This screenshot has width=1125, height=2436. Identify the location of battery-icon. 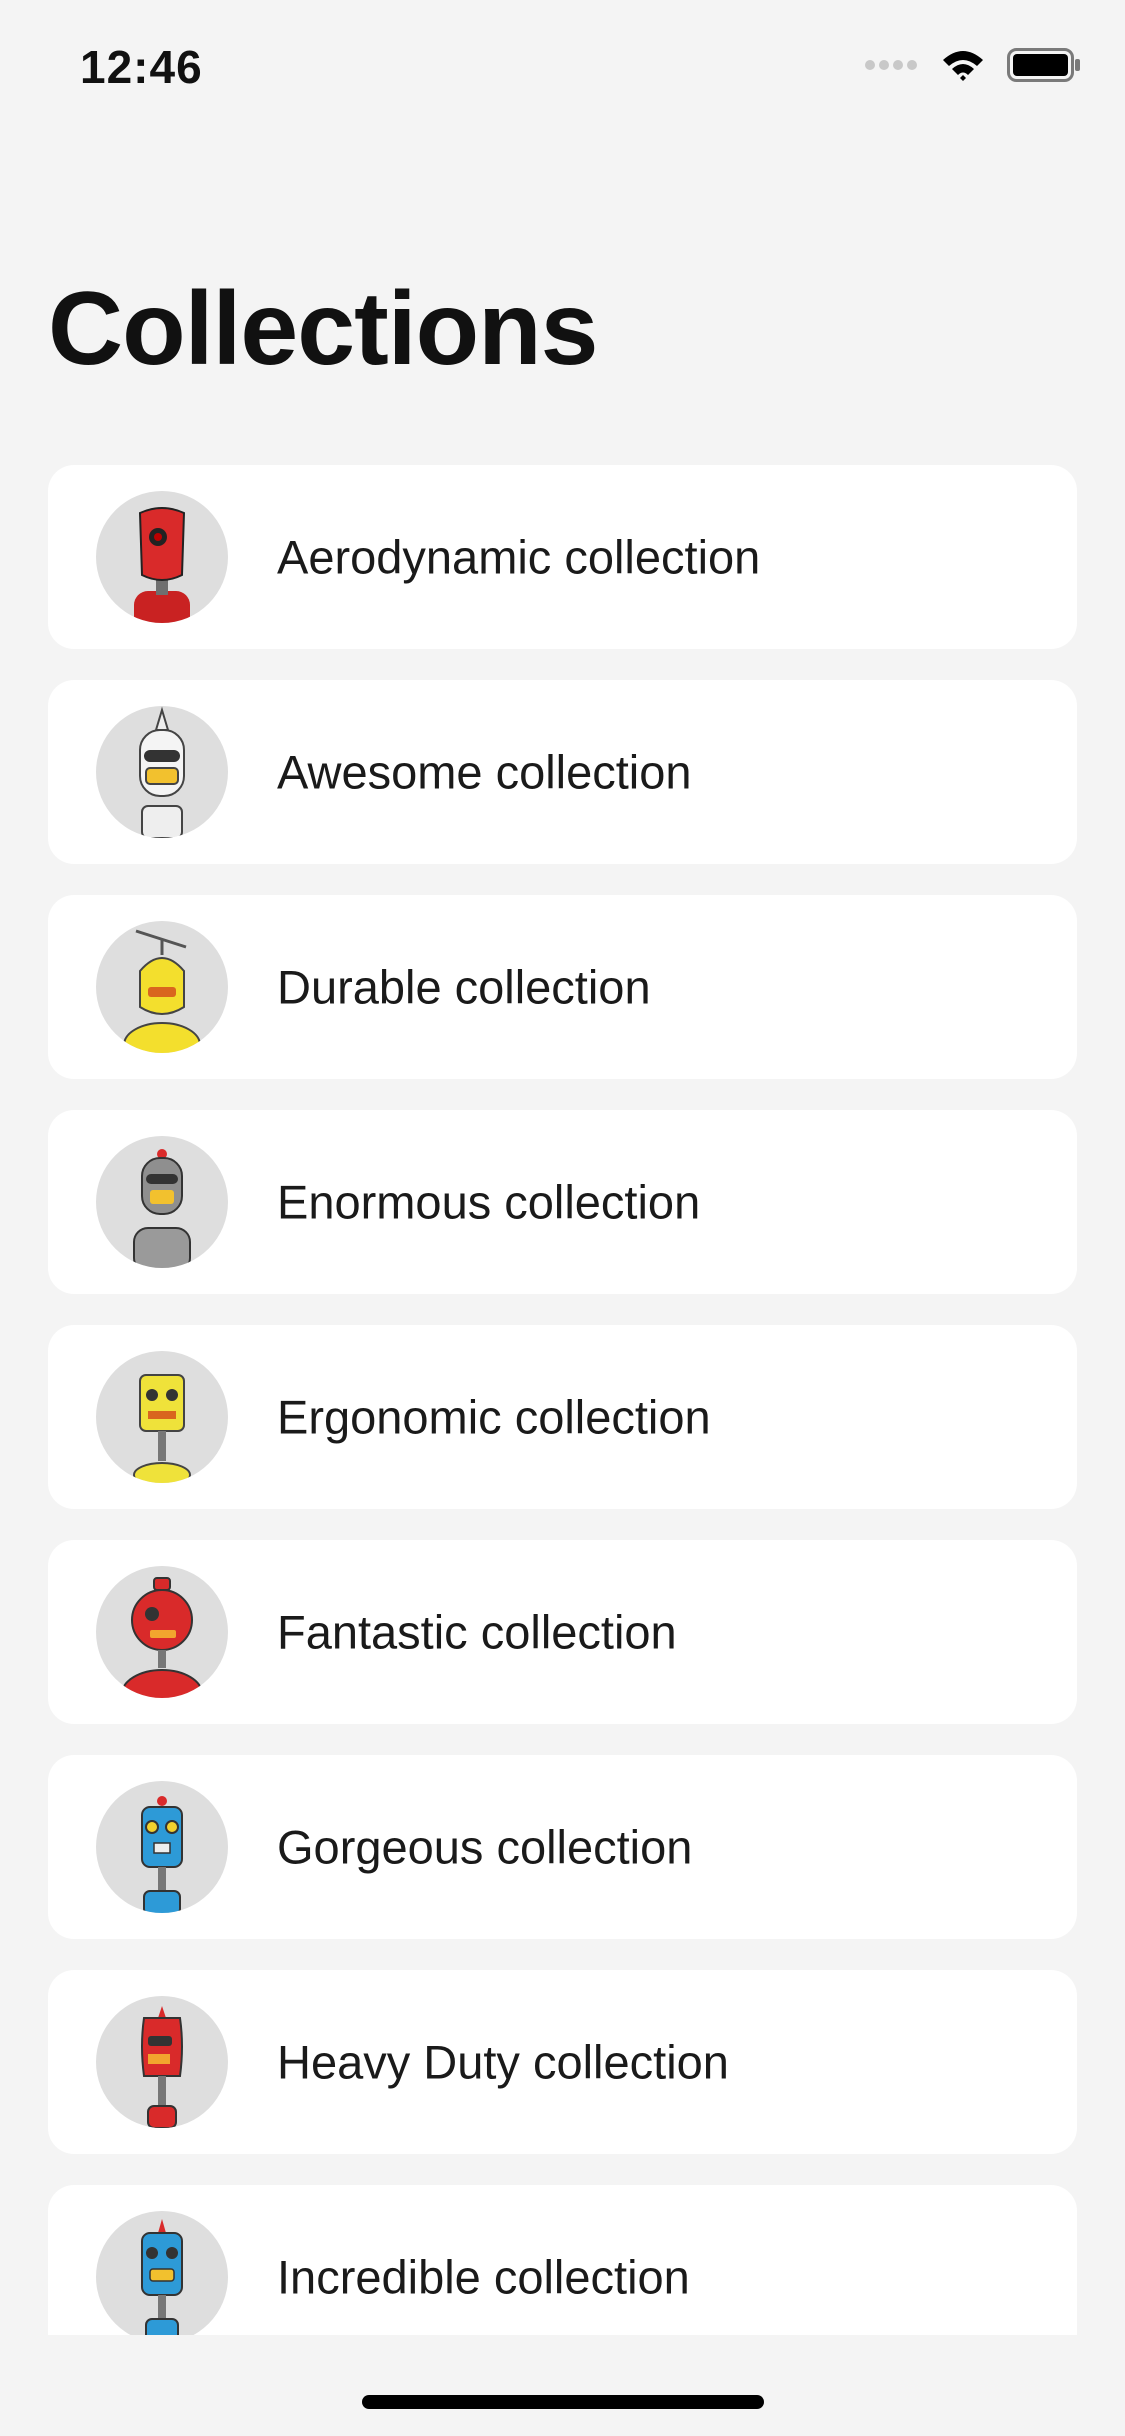
(1044, 67).